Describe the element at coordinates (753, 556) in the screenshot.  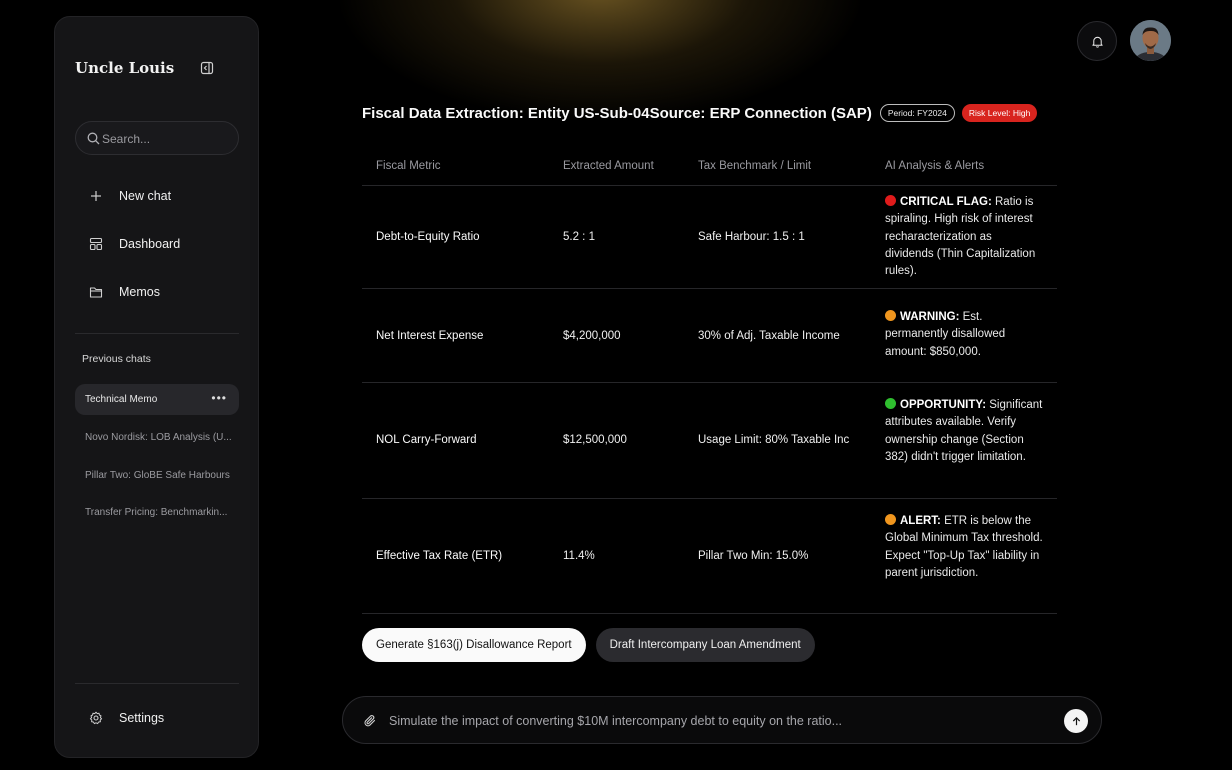
I see `benchmark-cell: Pillar Two Min: 15.0%` at that location.